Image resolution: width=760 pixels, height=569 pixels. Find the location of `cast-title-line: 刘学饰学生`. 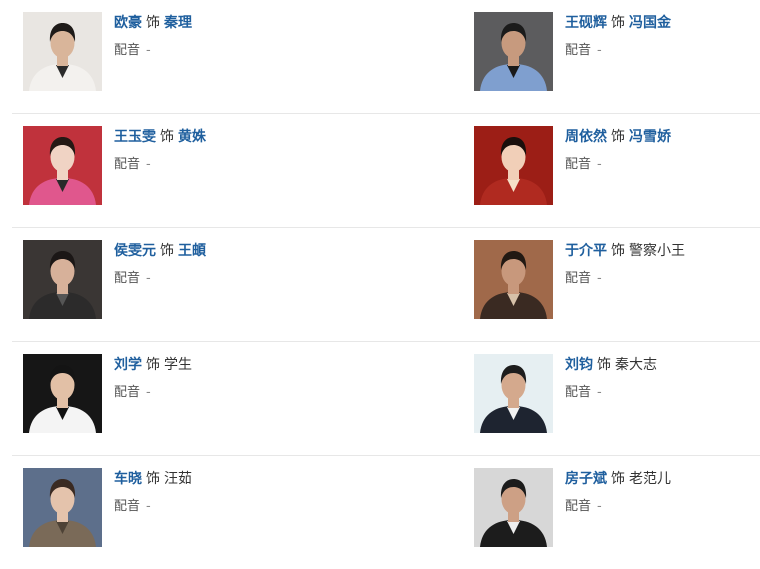

cast-title-line: 刘学饰学生 is located at coordinates (153, 365).